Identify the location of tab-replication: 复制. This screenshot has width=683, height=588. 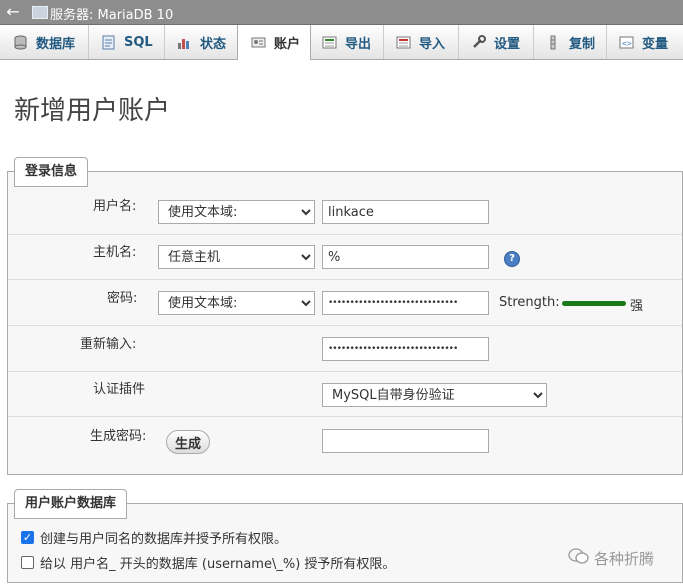
(570, 42).